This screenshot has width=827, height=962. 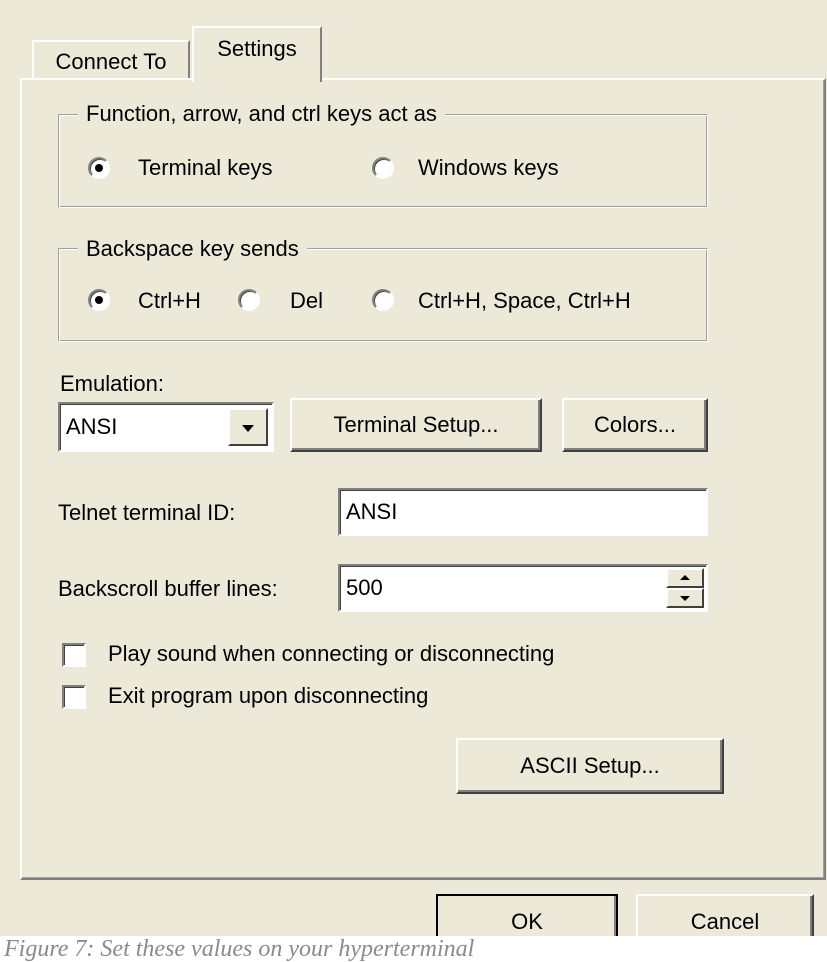 I want to click on emulation-dropdown-button, so click(x=248, y=427).